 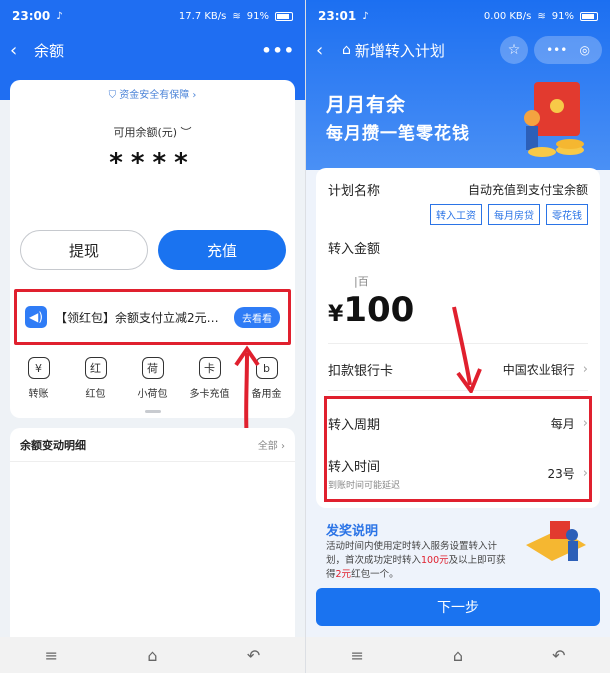 I want to click on promo-banner: ◀) 【领红包】余额支付立减2元… 去看看, so click(x=152, y=317).